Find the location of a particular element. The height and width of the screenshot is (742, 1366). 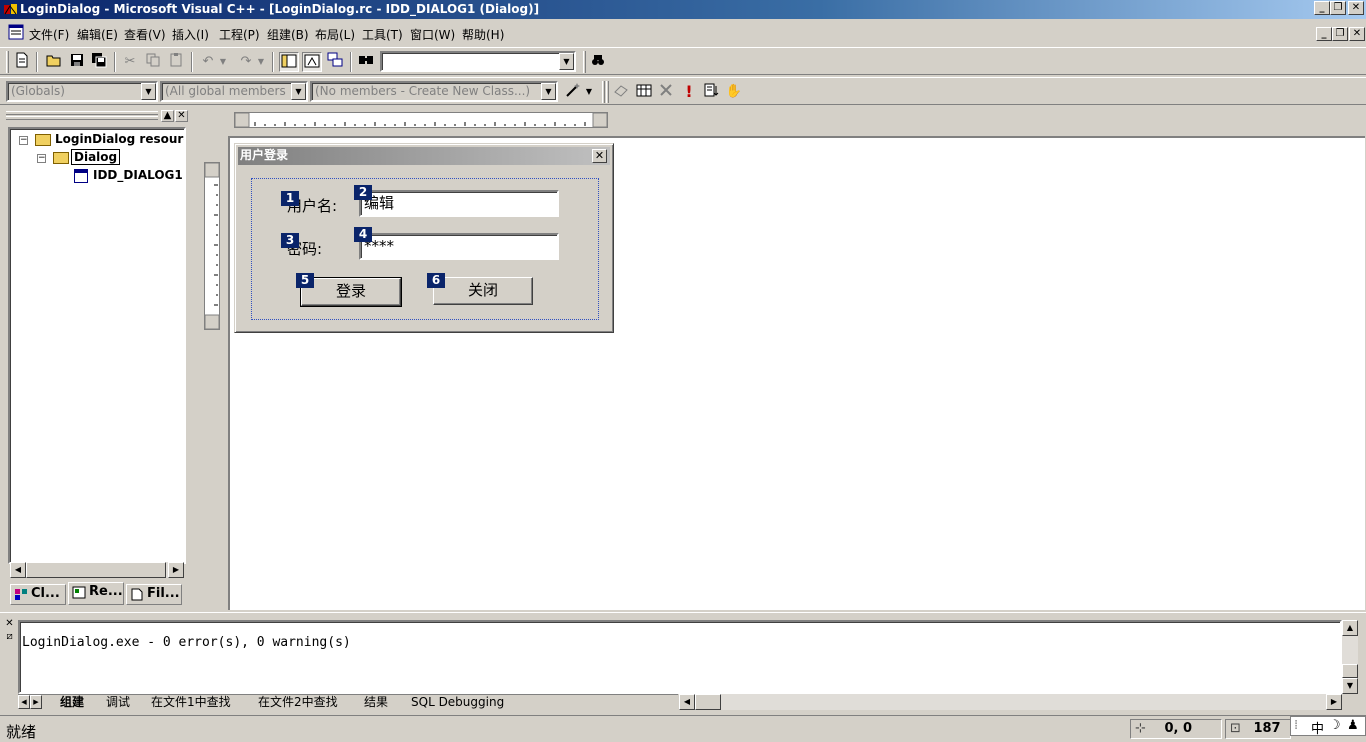

cut-icon: ✂ is located at coordinates (130, 62).